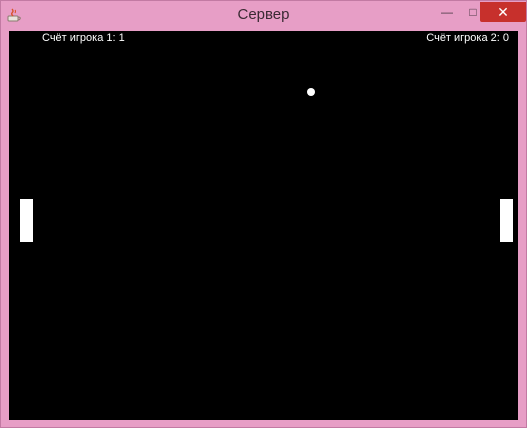  What do you see at coordinates (467, 38) in the screenshot?
I see `player2-score: Счёт игрока 2: 0` at bounding box center [467, 38].